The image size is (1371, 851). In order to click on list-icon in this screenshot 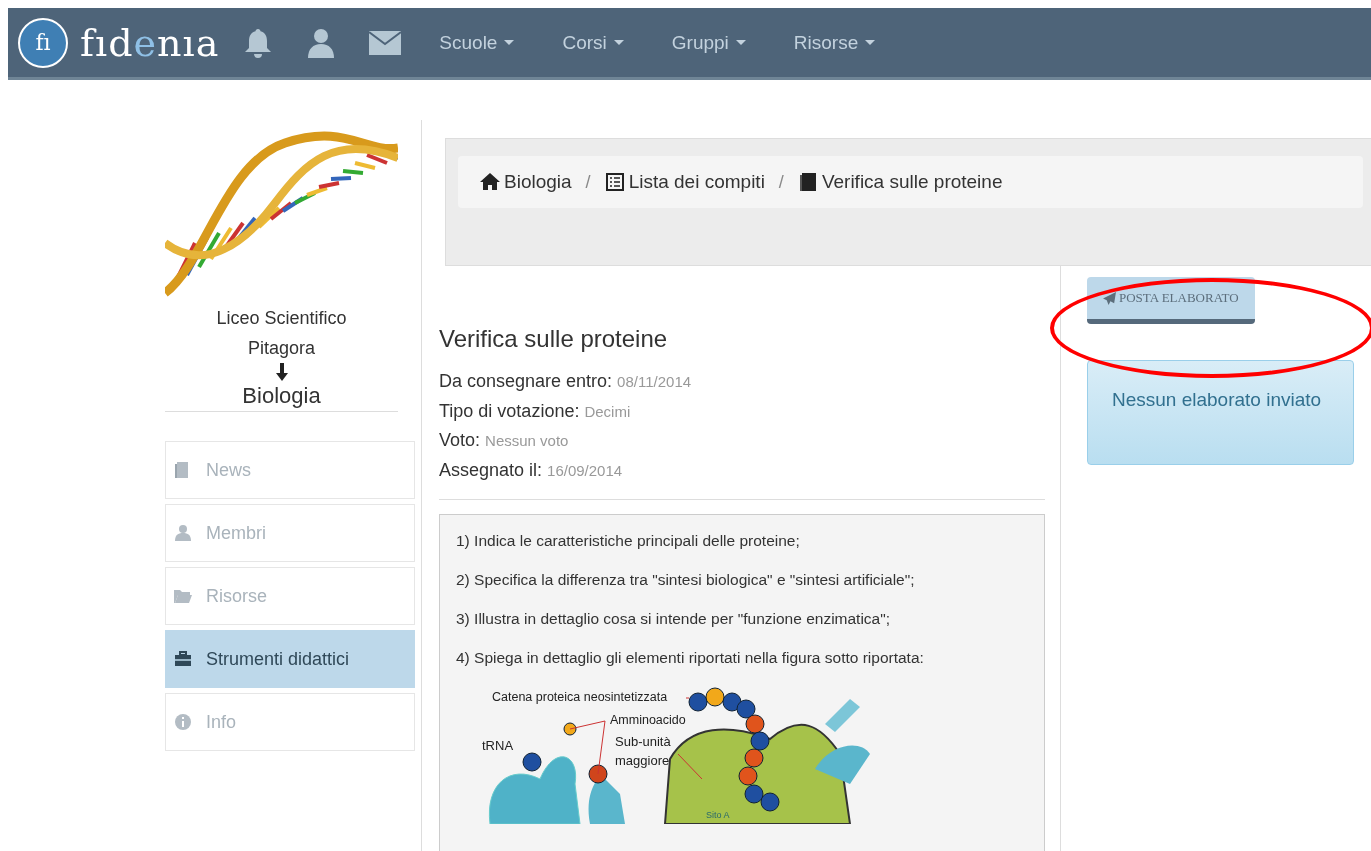, I will do `click(614, 182)`.